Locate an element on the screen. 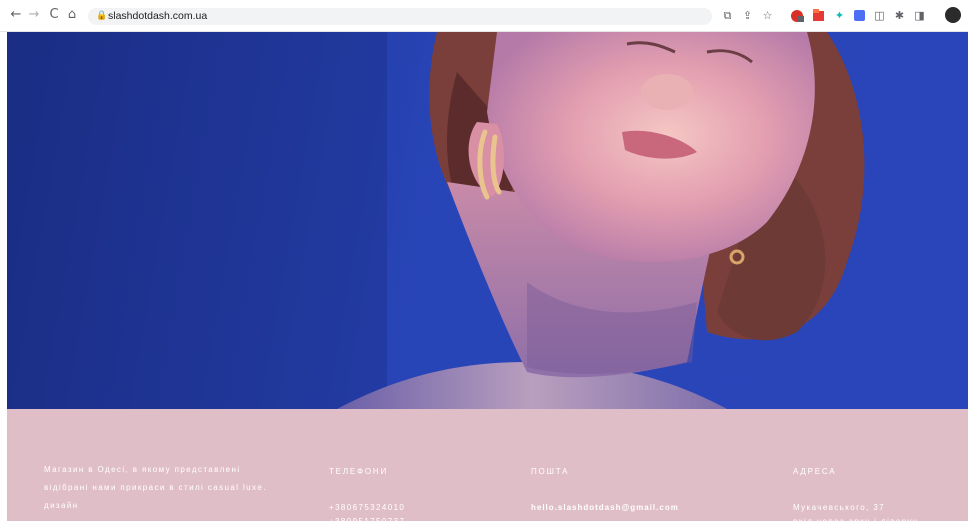 This screenshot has width=968, height=531. home-button: ⌂ is located at coordinates (72, 15).